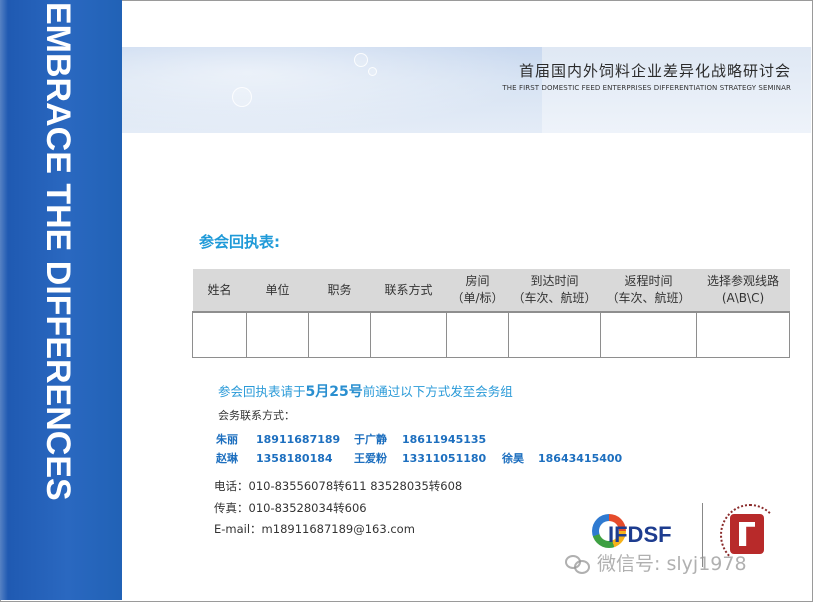  What do you see at coordinates (239, 242) in the screenshot?
I see `section-title: 参会回执表:` at bounding box center [239, 242].